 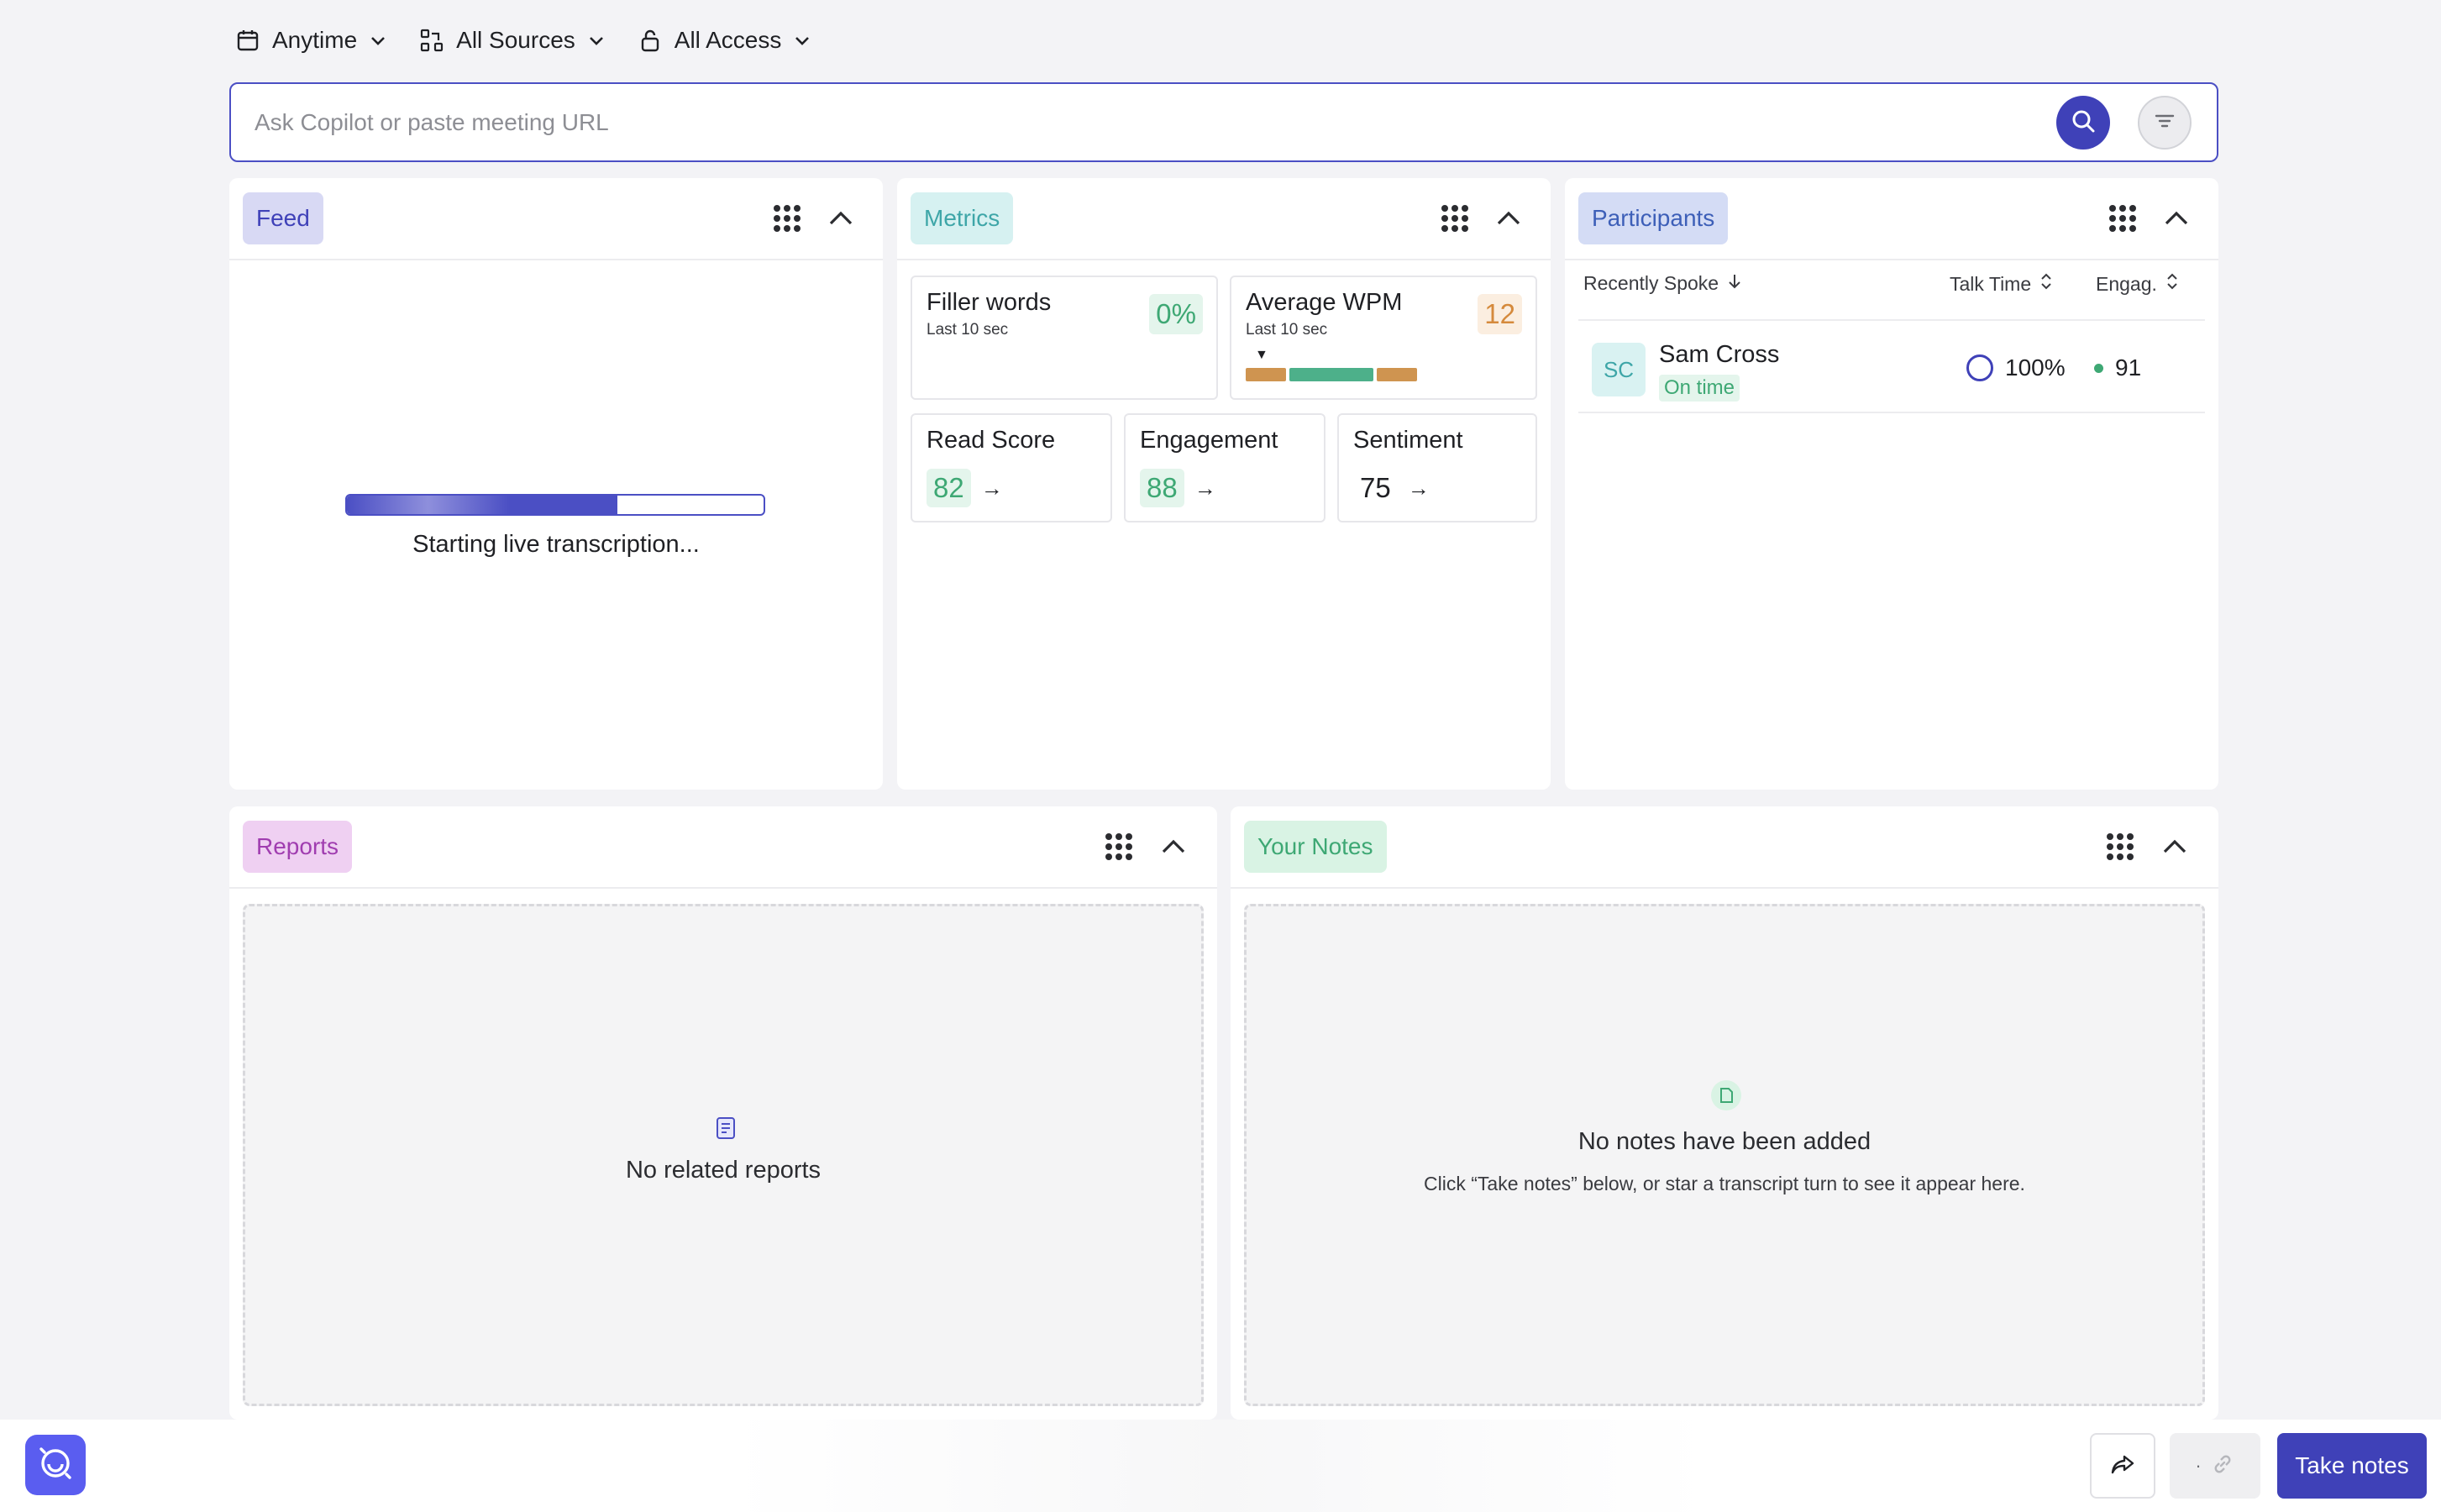 I want to click on access-filter-label: All Access, so click(x=728, y=40).